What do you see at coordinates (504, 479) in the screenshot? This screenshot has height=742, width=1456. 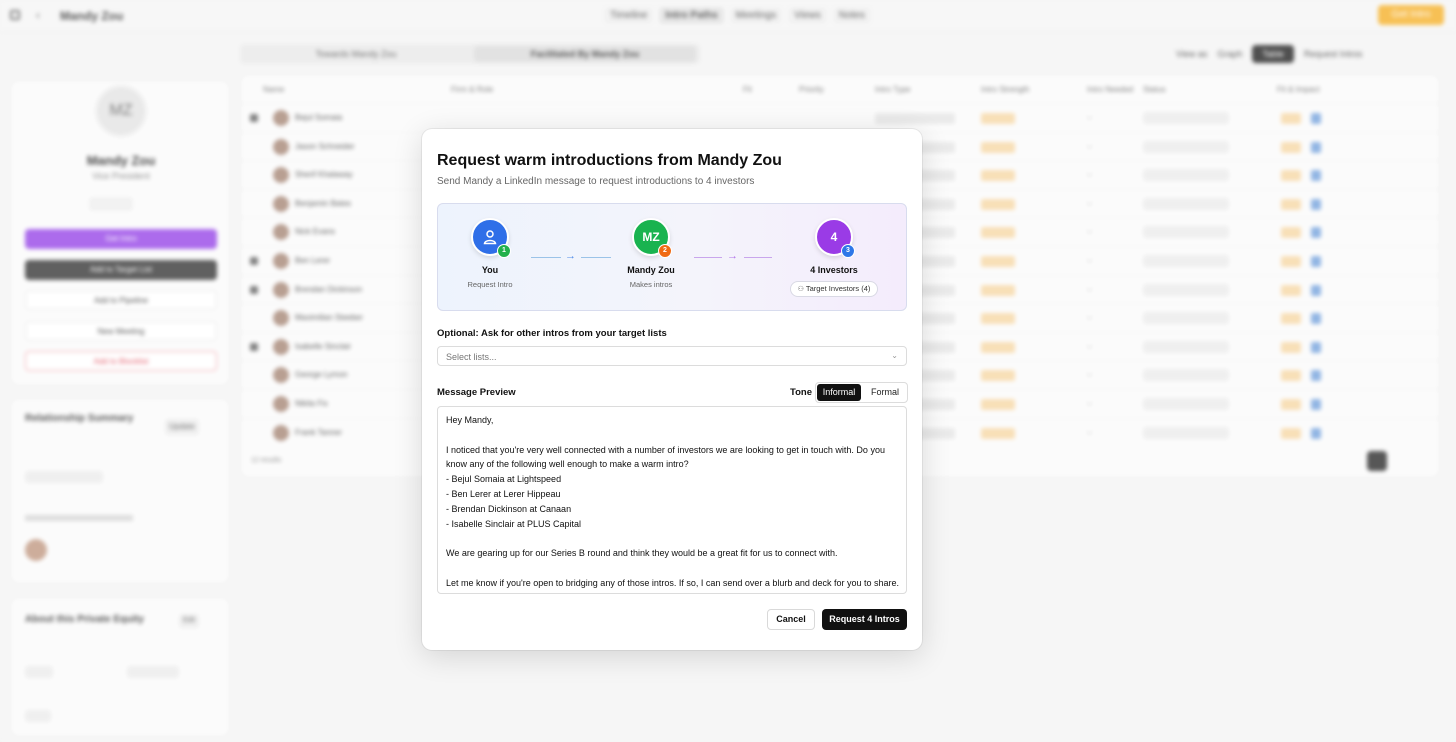 I see `message-line: - Bejul Somaia at Lightspeed` at bounding box center [504, 479].